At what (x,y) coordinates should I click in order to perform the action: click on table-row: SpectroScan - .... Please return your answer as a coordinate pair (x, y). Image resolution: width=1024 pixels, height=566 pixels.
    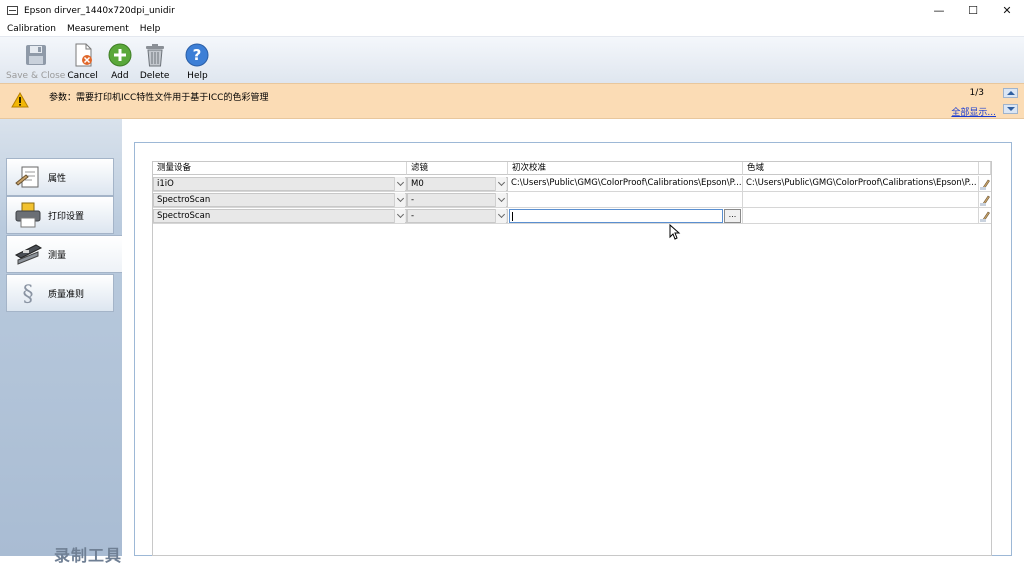
    Looking at the image, I should click on (572, 216).